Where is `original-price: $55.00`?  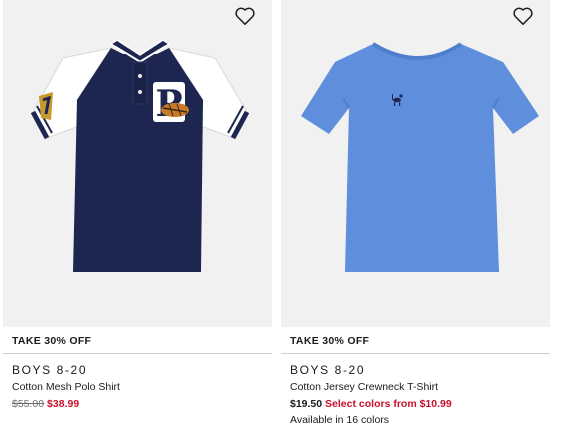
original-price: $55.00 is located at coordinates (28, 404).